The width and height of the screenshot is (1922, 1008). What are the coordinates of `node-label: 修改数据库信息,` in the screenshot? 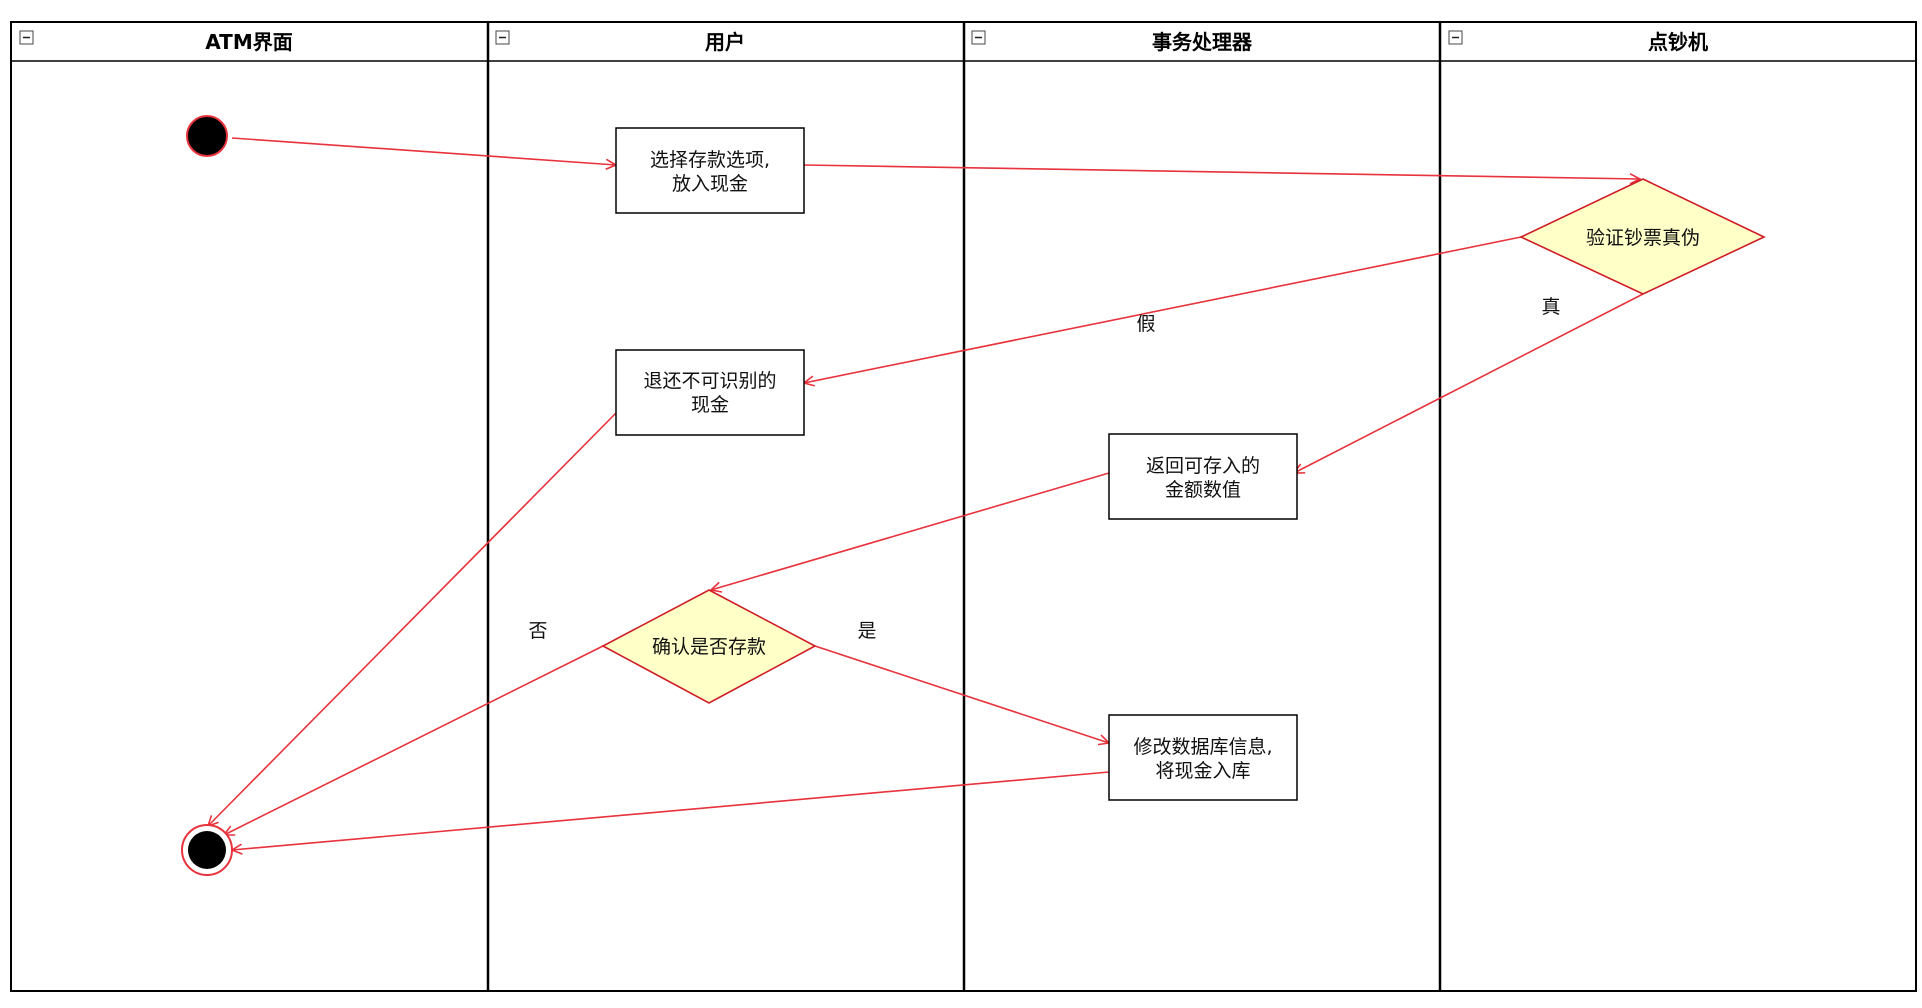 It's located at (1202, 747).